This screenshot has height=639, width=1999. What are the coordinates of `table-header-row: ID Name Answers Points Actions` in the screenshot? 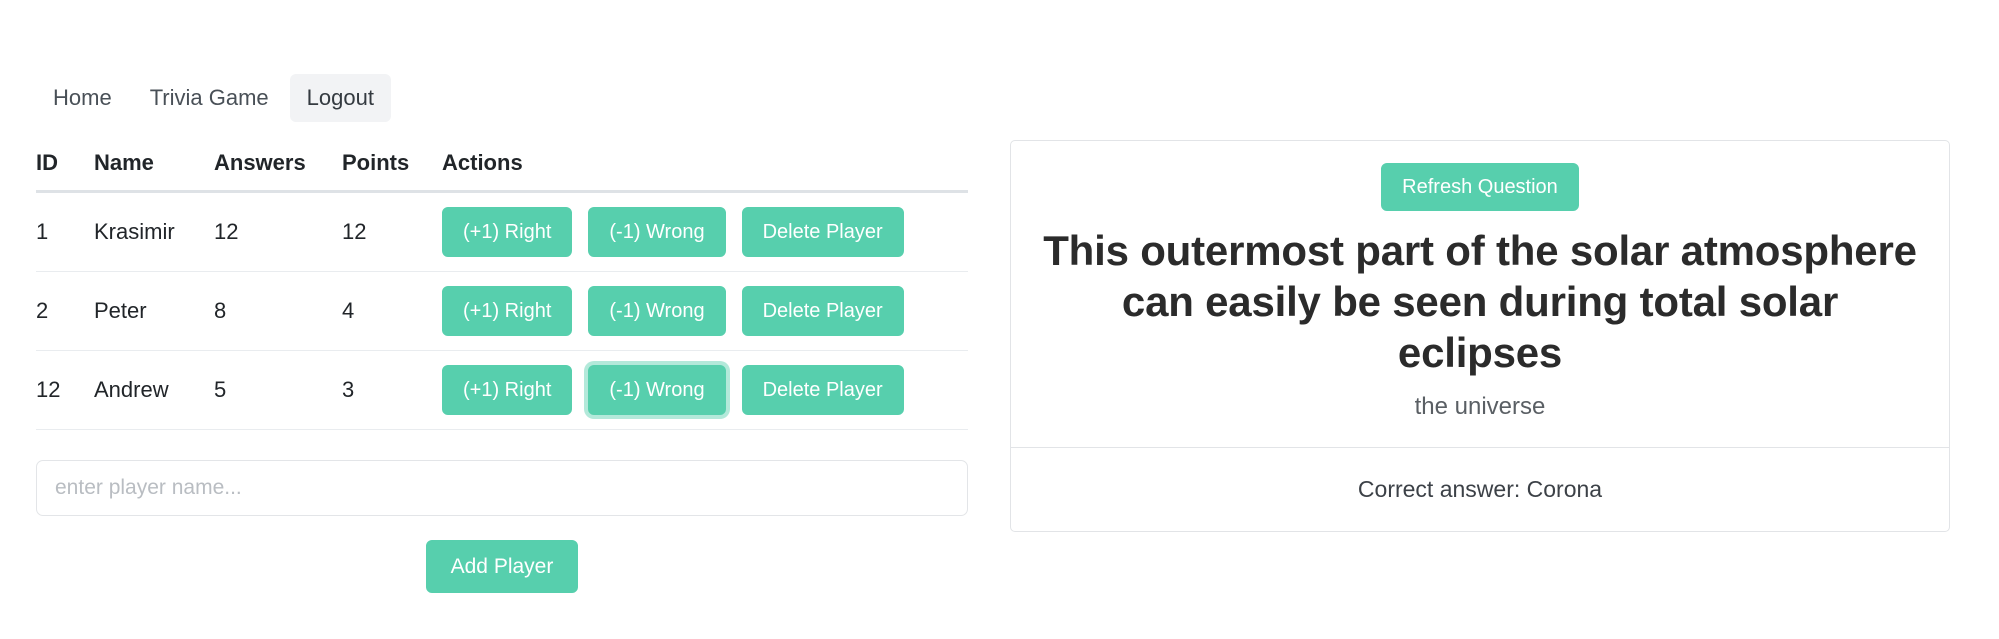 It's located at (502, 166).